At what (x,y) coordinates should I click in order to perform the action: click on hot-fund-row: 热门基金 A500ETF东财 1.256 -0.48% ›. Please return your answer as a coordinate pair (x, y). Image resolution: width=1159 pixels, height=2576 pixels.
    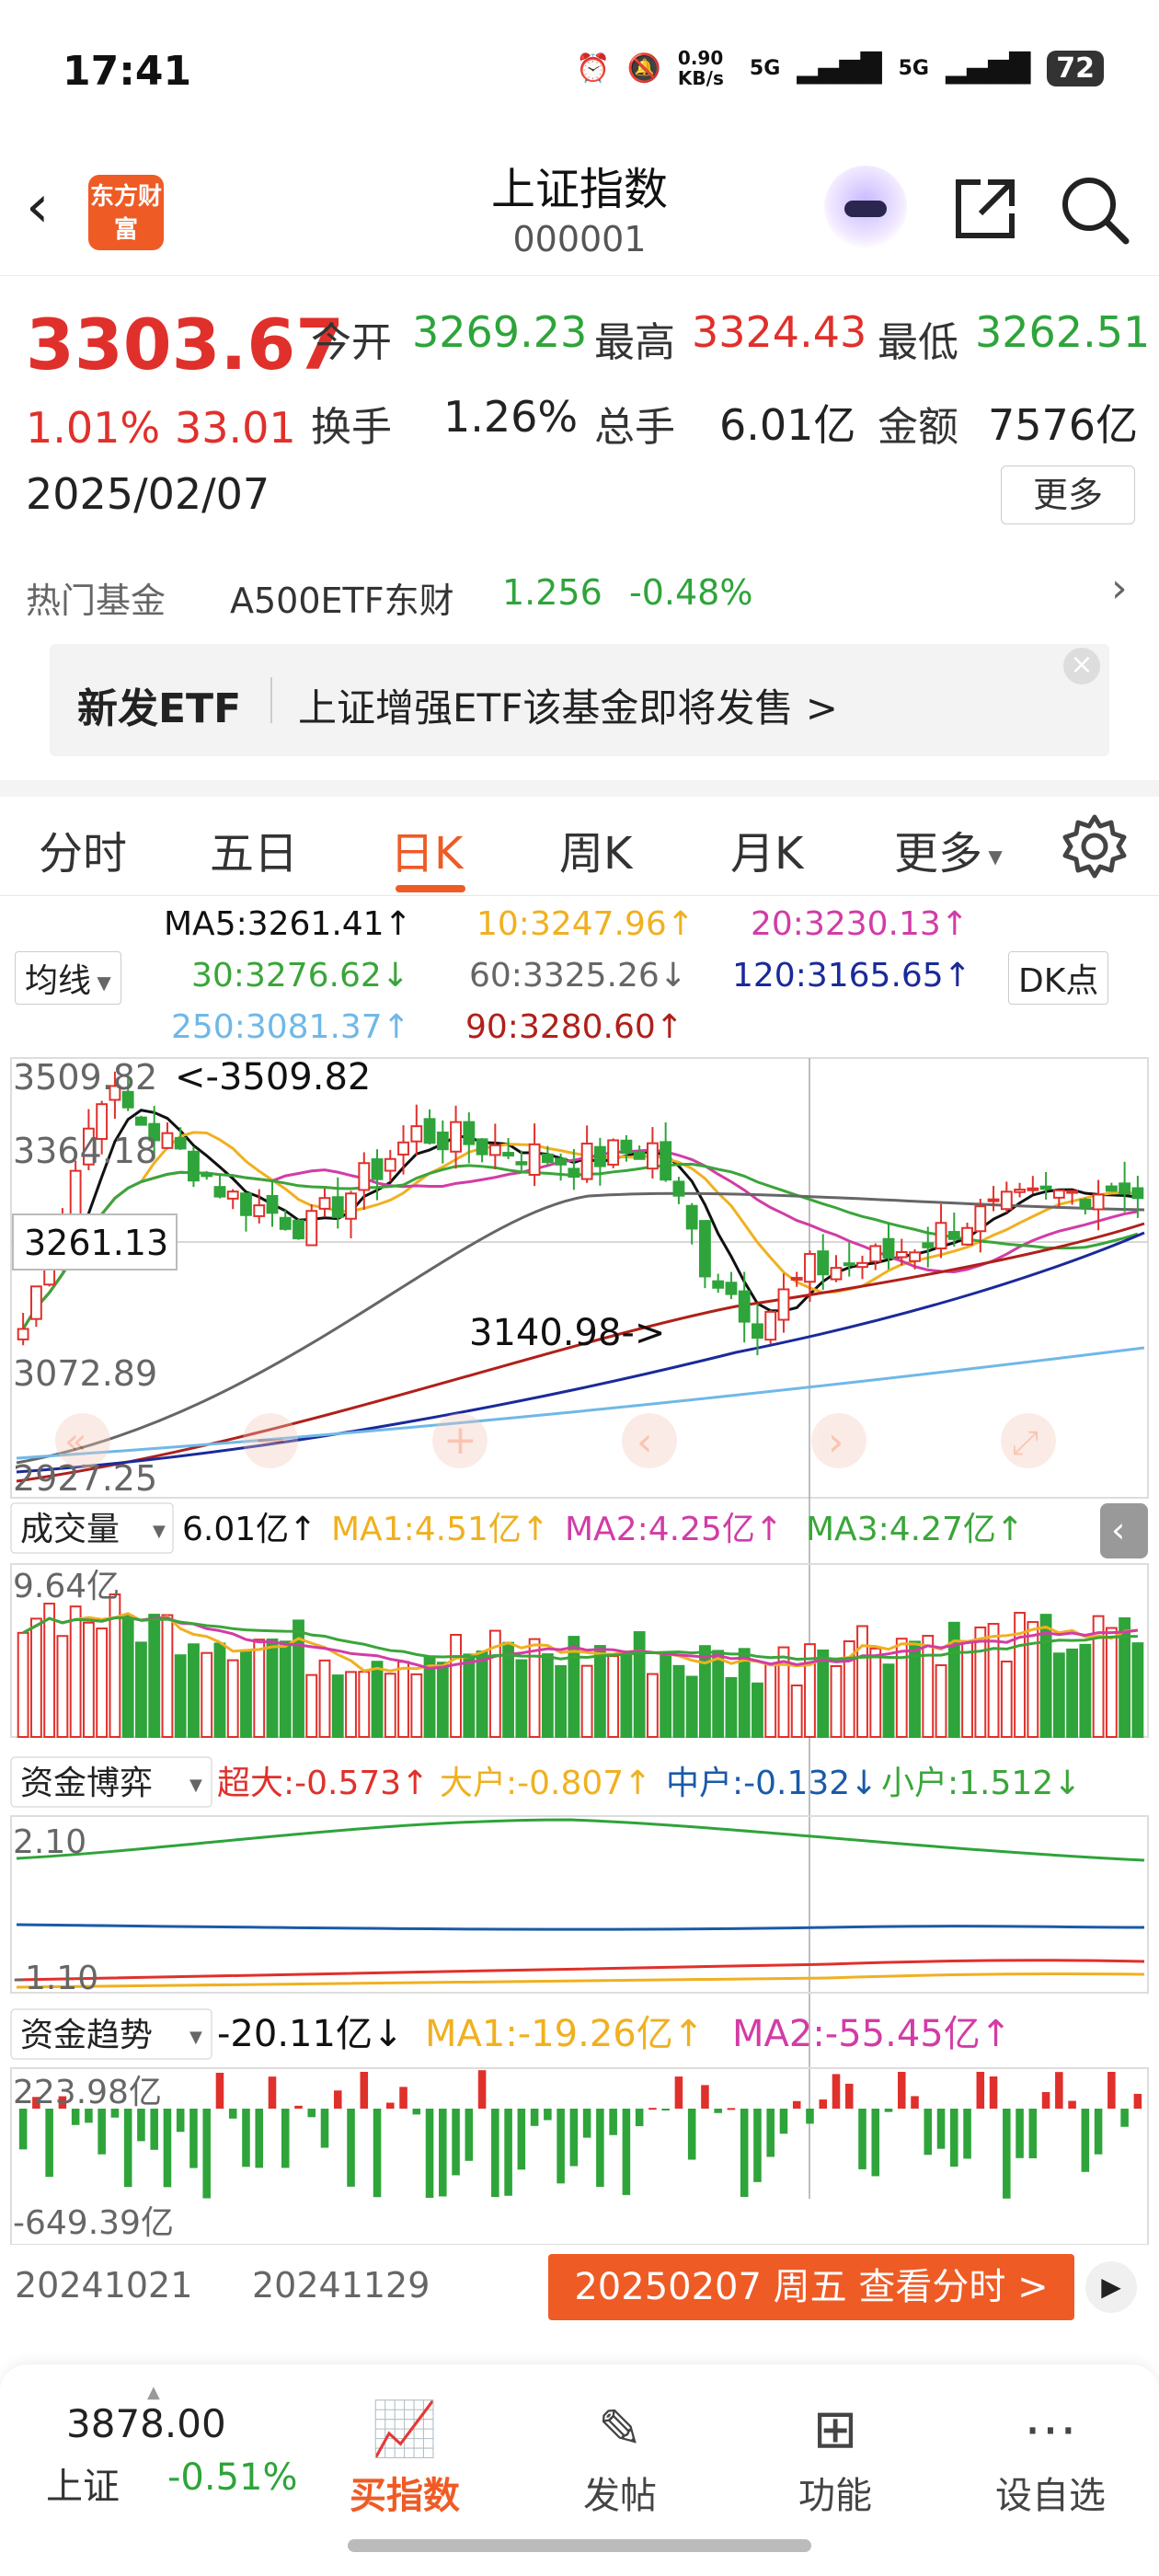
    Looking at the image, I should click on (579, 593).